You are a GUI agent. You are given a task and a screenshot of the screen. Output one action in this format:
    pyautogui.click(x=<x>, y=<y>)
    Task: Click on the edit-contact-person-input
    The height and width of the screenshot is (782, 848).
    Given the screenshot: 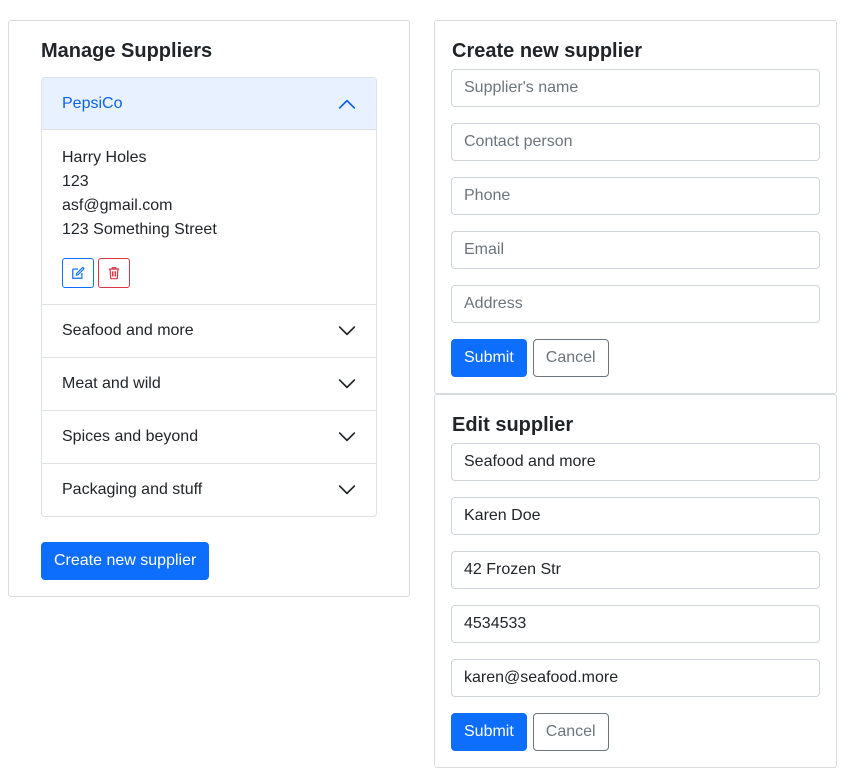 What is the action you would take?
    pyautogui.click(x=635, y=516)
    